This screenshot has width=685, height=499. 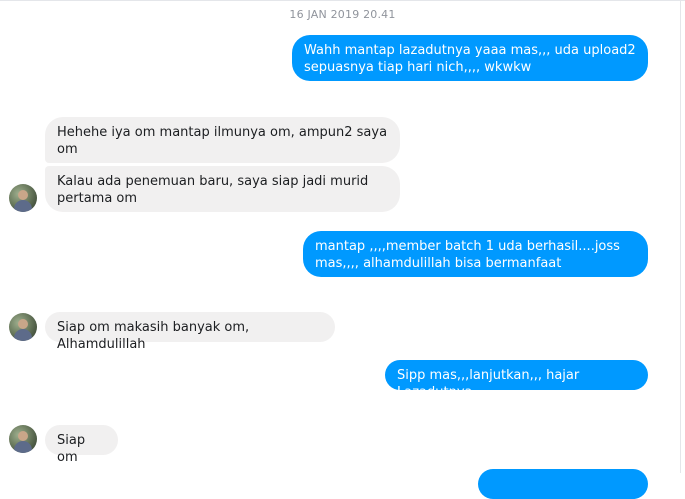 I want to click on top-divider, so click(x=342, y=0).